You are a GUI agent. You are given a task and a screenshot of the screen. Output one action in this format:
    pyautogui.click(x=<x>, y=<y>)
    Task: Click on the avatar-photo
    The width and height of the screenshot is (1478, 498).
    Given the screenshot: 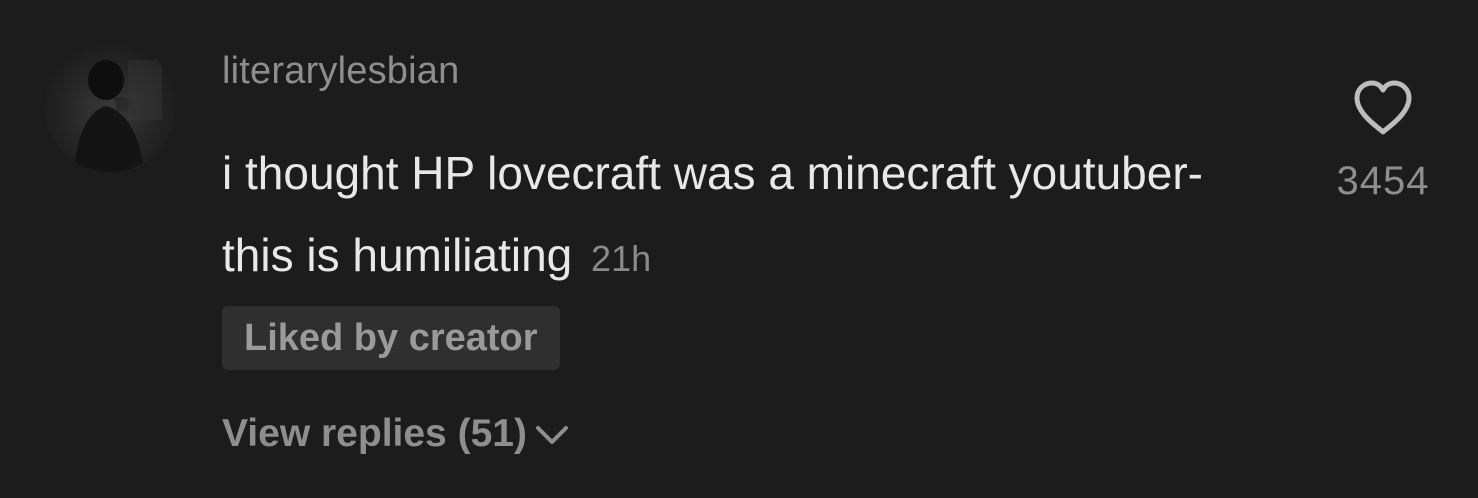 What is the action you would take?
    pyautogui.click(x=118, y=116)
    